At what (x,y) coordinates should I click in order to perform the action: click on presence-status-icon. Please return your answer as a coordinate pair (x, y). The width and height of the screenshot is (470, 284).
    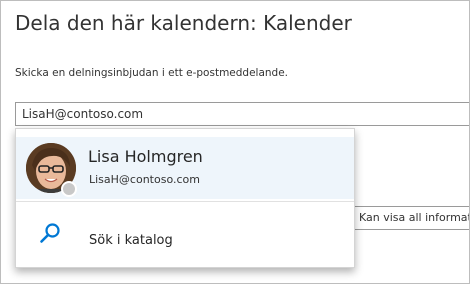
    Looking at the image, I should click on (69, 189).